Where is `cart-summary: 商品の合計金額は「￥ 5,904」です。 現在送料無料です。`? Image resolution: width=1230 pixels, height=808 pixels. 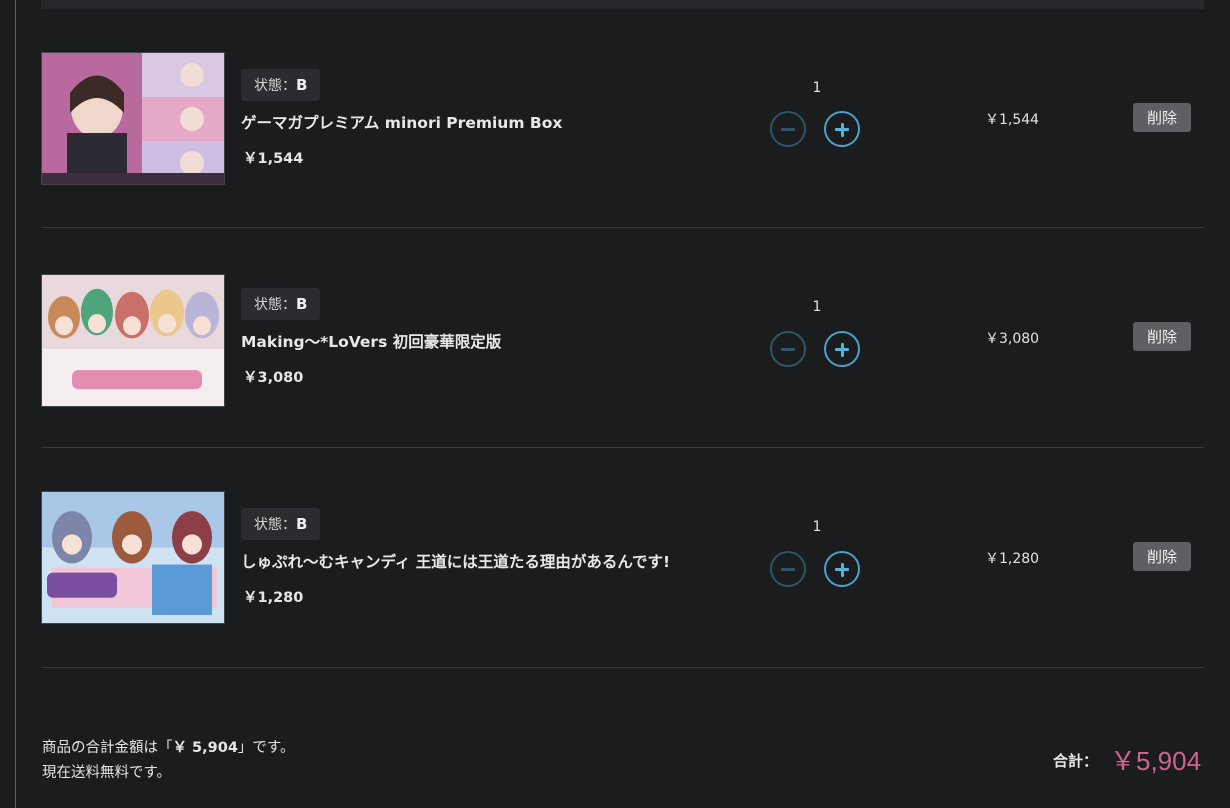 cart-summary: 商品の合計金額は「￥ 5,904」です。 現在送料無料です。 is located at coordinates (168, 761).